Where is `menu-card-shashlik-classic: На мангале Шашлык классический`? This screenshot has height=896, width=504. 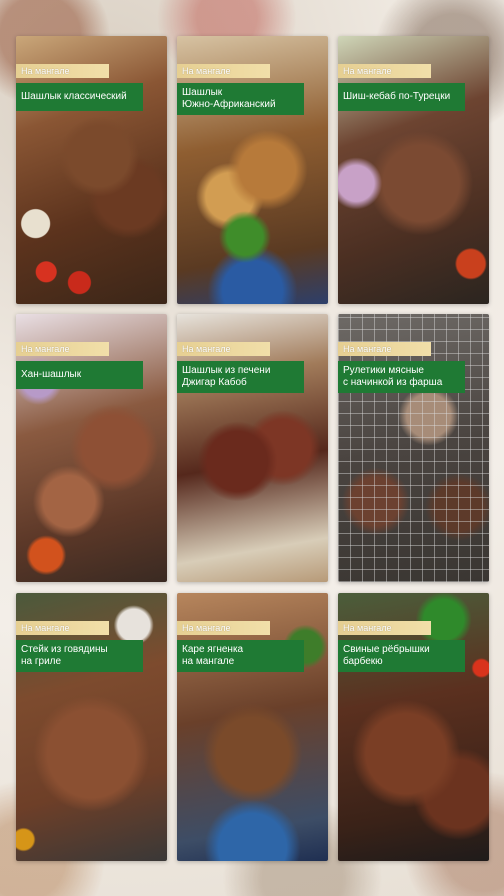
menu-card-shashlik-classic: На мангале Шашлык классический is located at coordinates (91, 170).